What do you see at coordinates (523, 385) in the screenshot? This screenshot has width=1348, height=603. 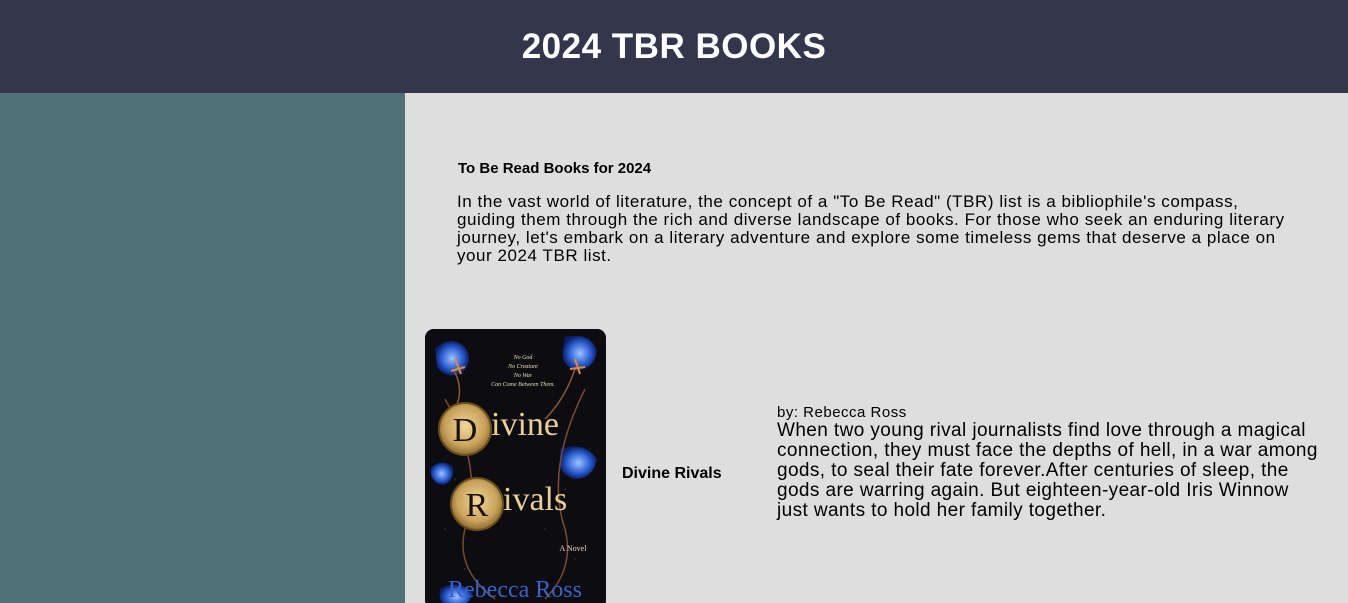 I see `cover-tagline-4: Can Come Between Them.` at bounding box center [523, 385].